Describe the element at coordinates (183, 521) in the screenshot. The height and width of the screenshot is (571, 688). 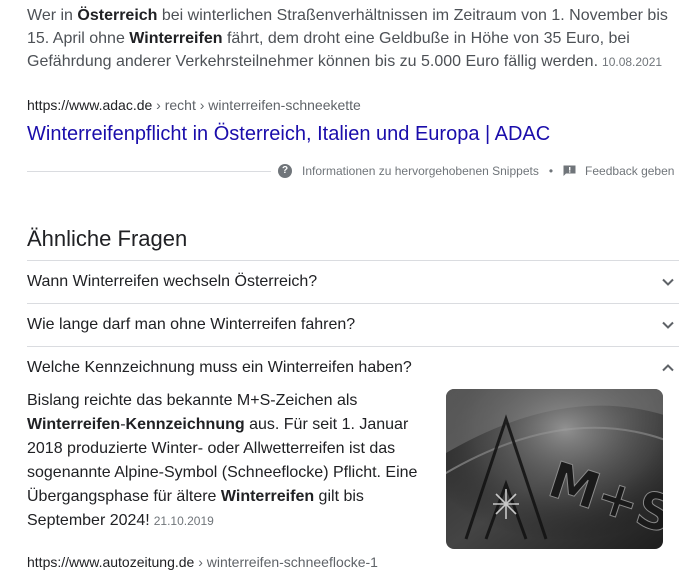
I see `answer-date: 21.10.2019` at that location.